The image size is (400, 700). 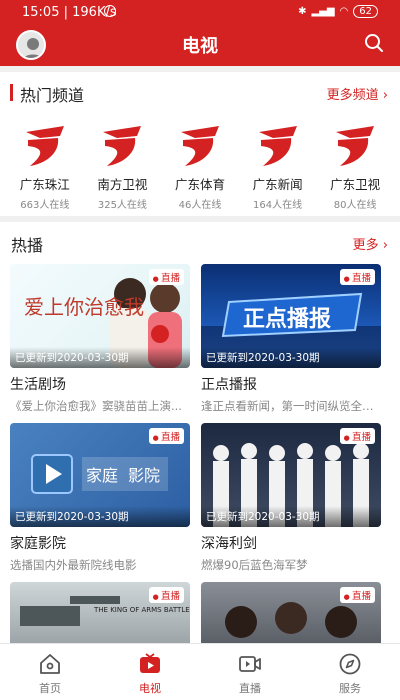 I want to click on channel-name: 广东珠江, so click(x=44, y=184).